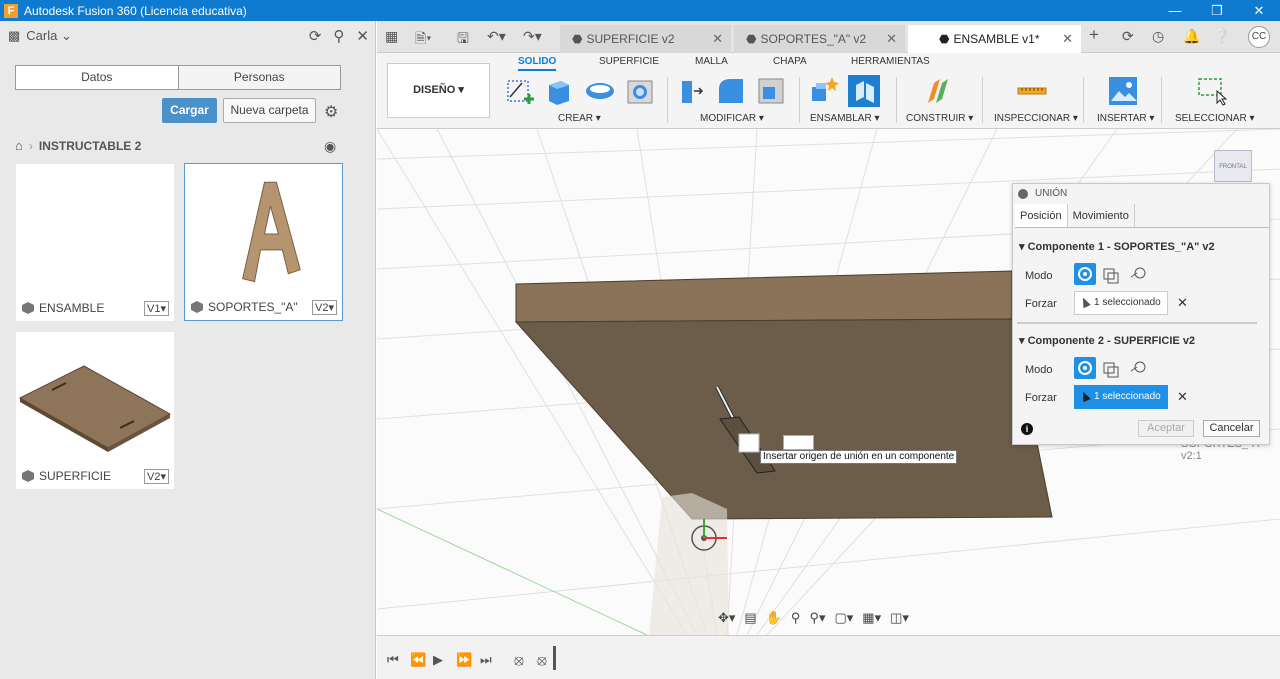 Image resolution: width=1280 pixels, height=679 pixels. Describe the element at coordinates (938, 91) in the screenshot. I see `offset-plane-icon` at that location.